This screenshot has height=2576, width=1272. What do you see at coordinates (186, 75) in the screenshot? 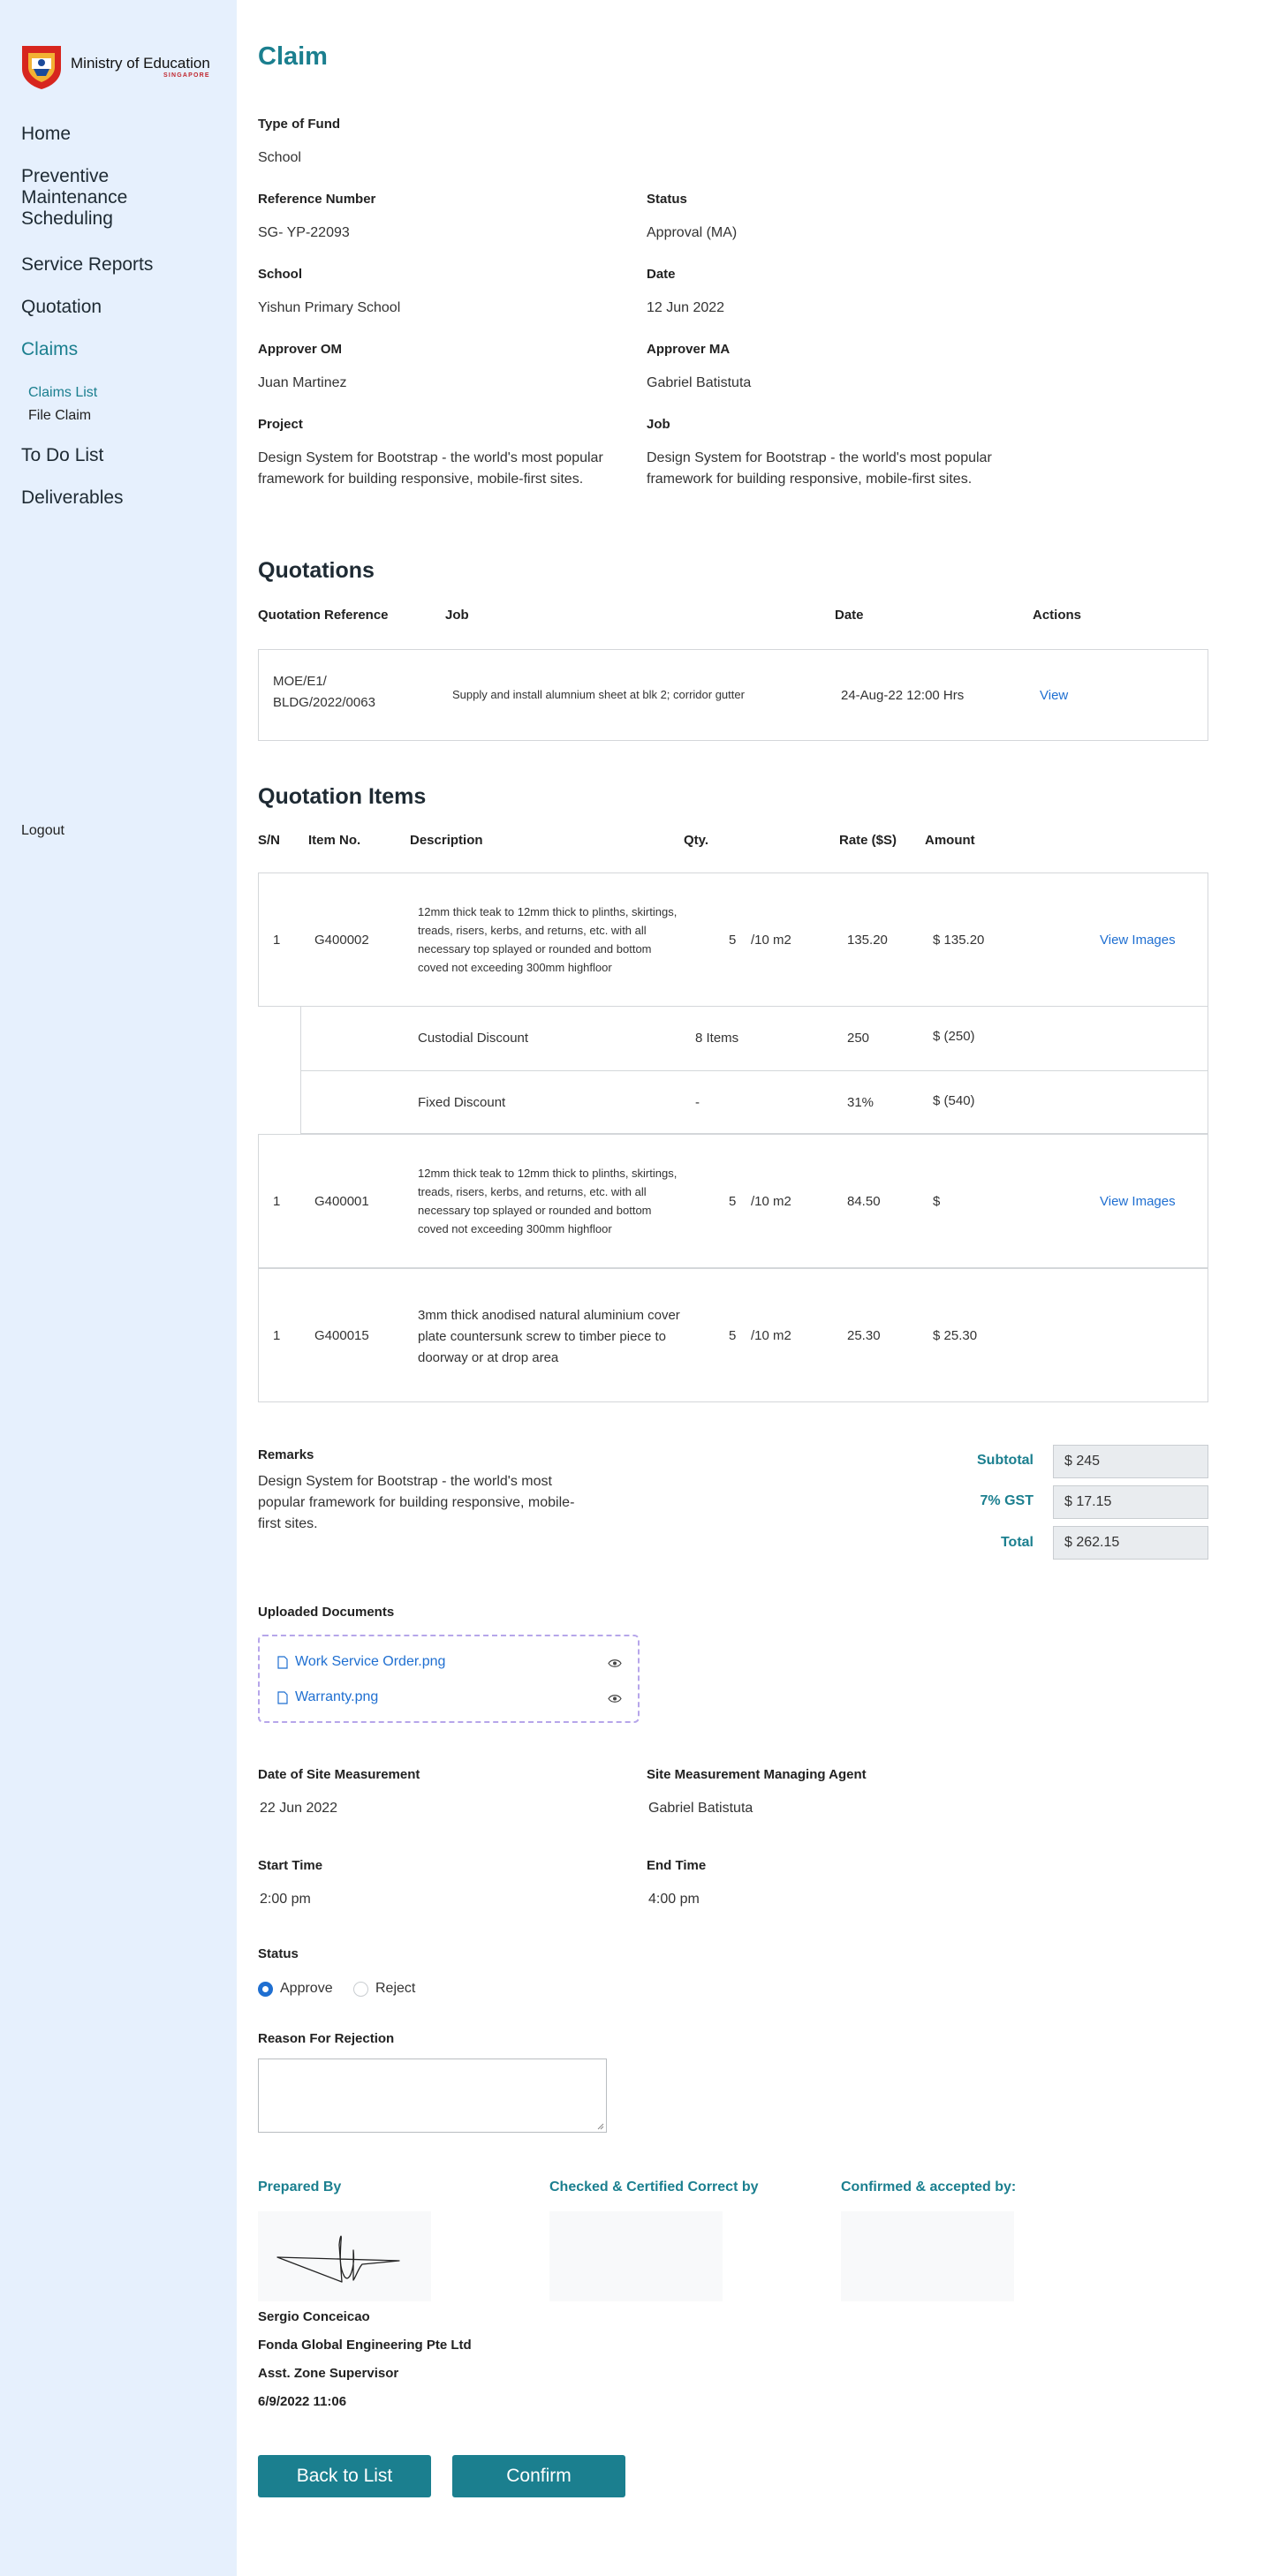
I see `brand-sub: SINGAPORE` at bounding box center [186, 75].